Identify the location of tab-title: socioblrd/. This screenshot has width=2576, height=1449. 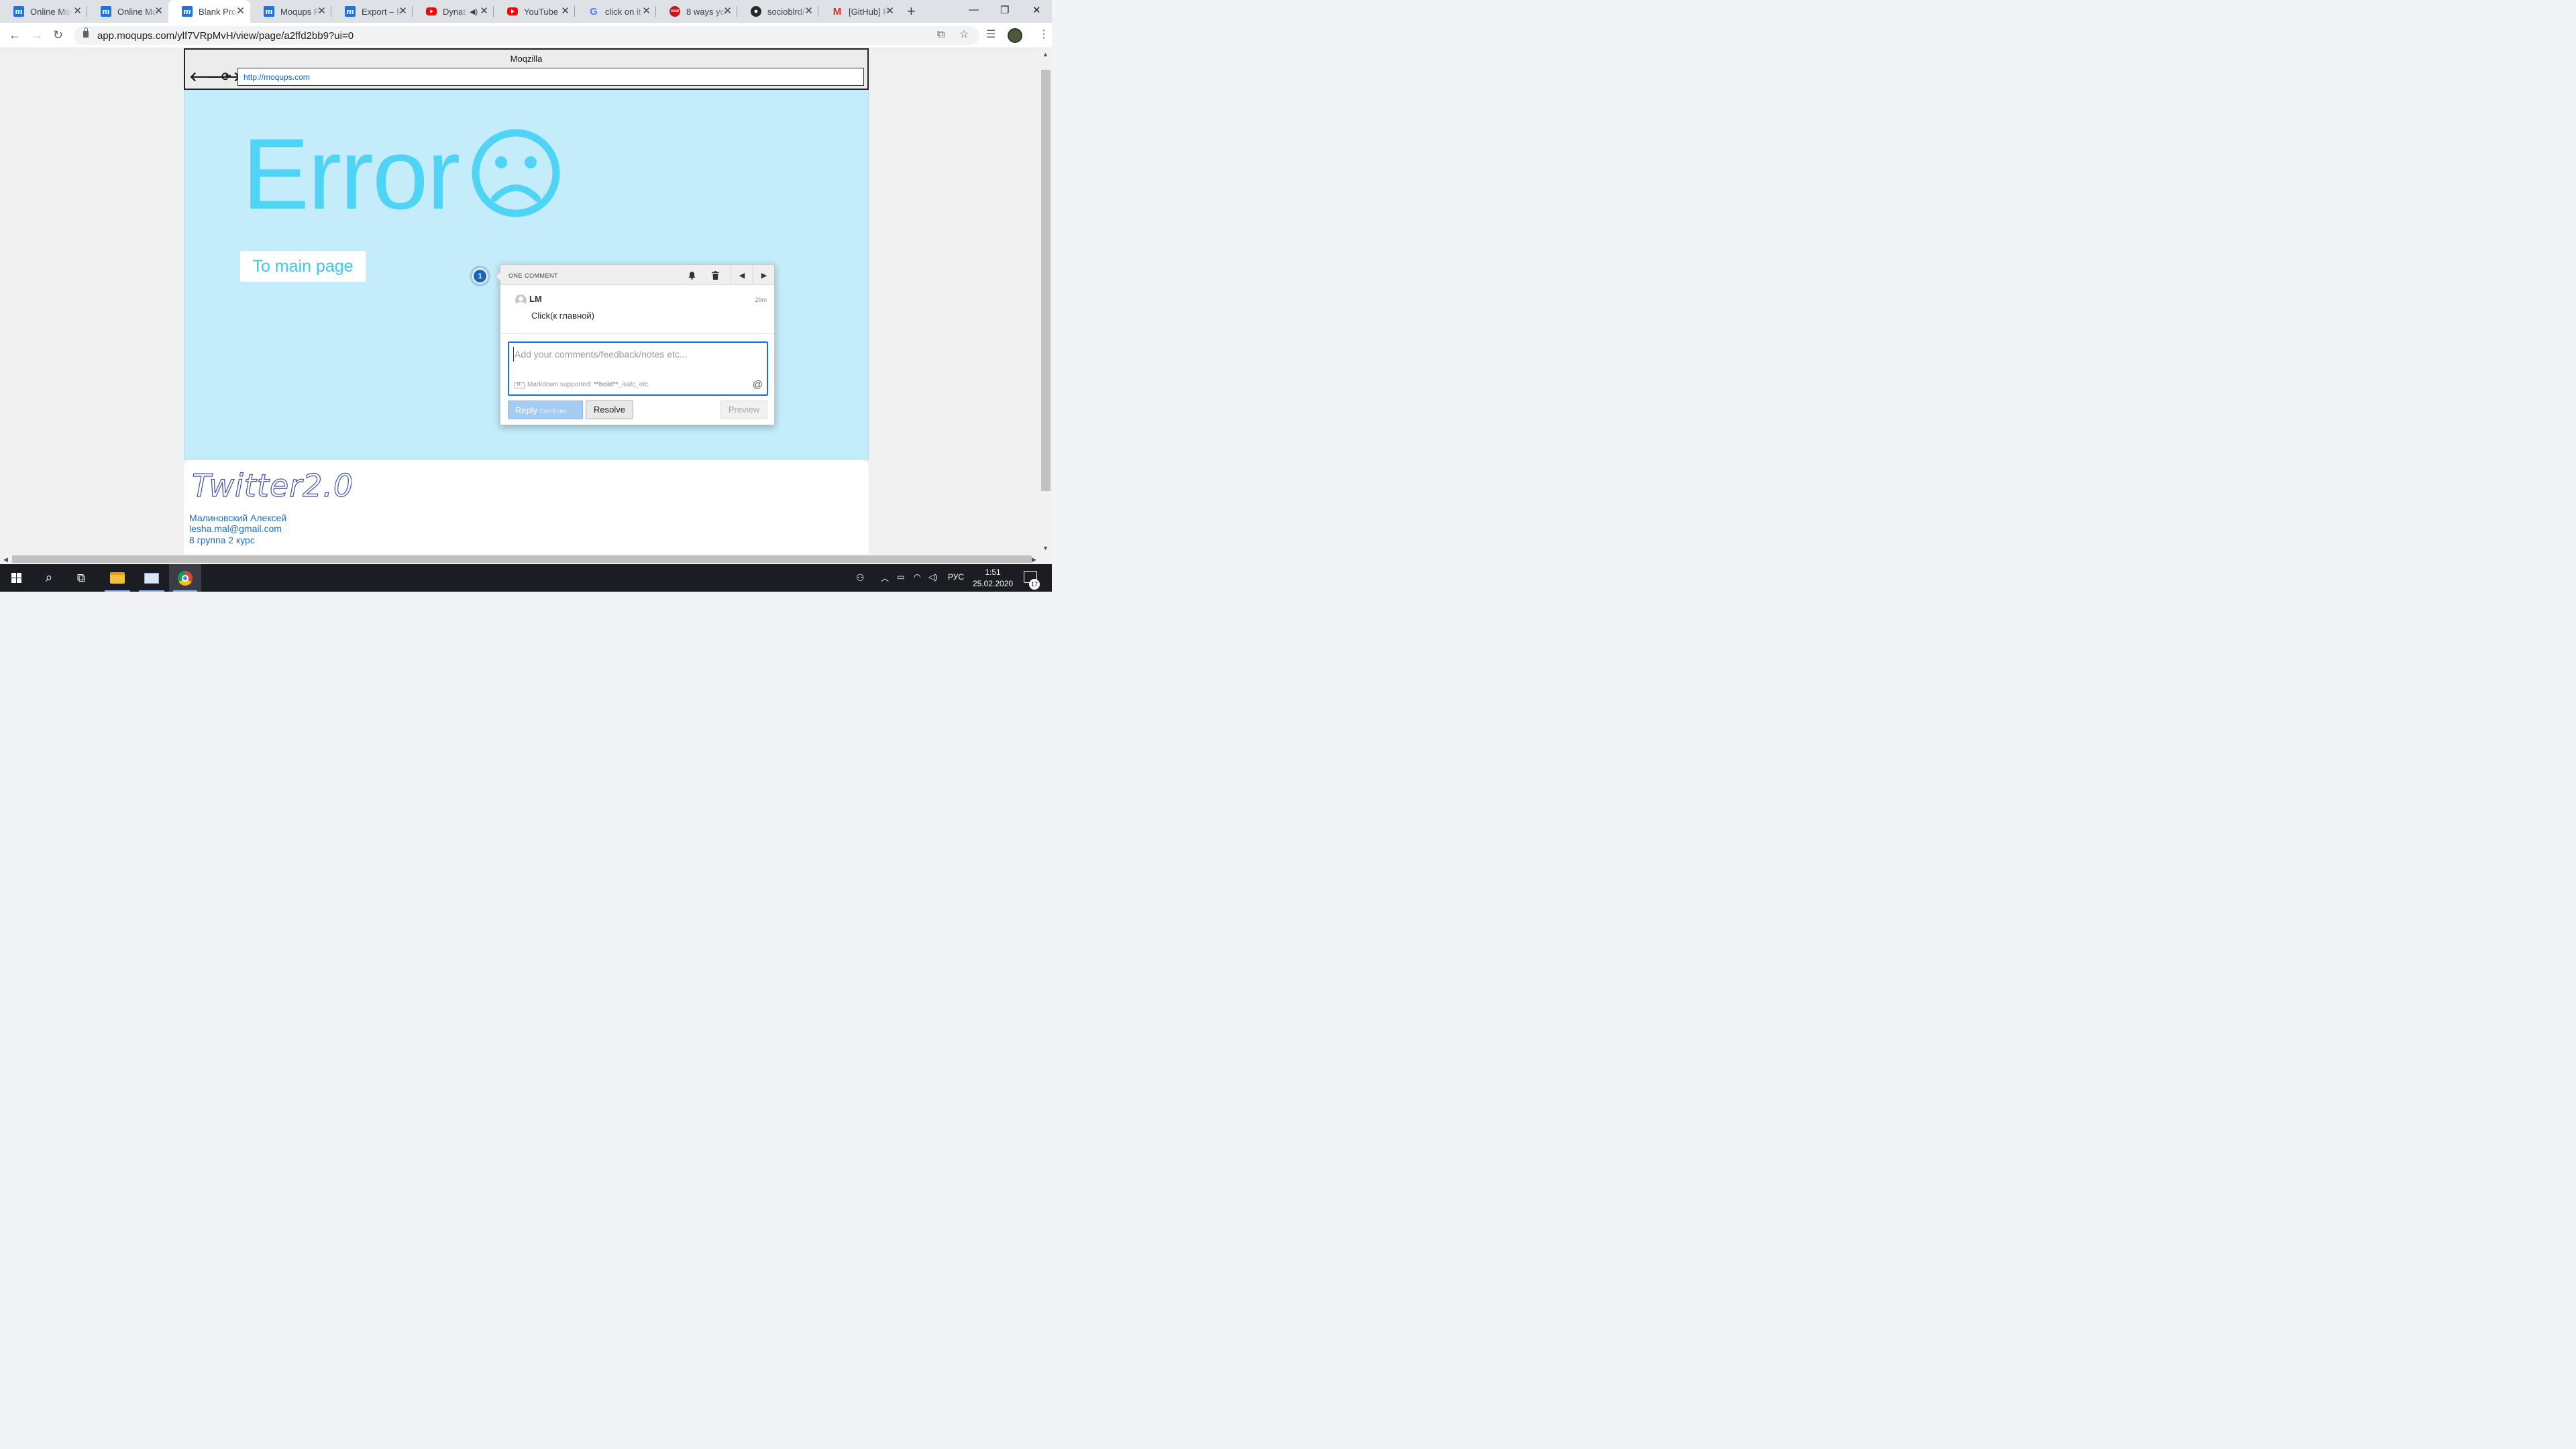
(786, 11).